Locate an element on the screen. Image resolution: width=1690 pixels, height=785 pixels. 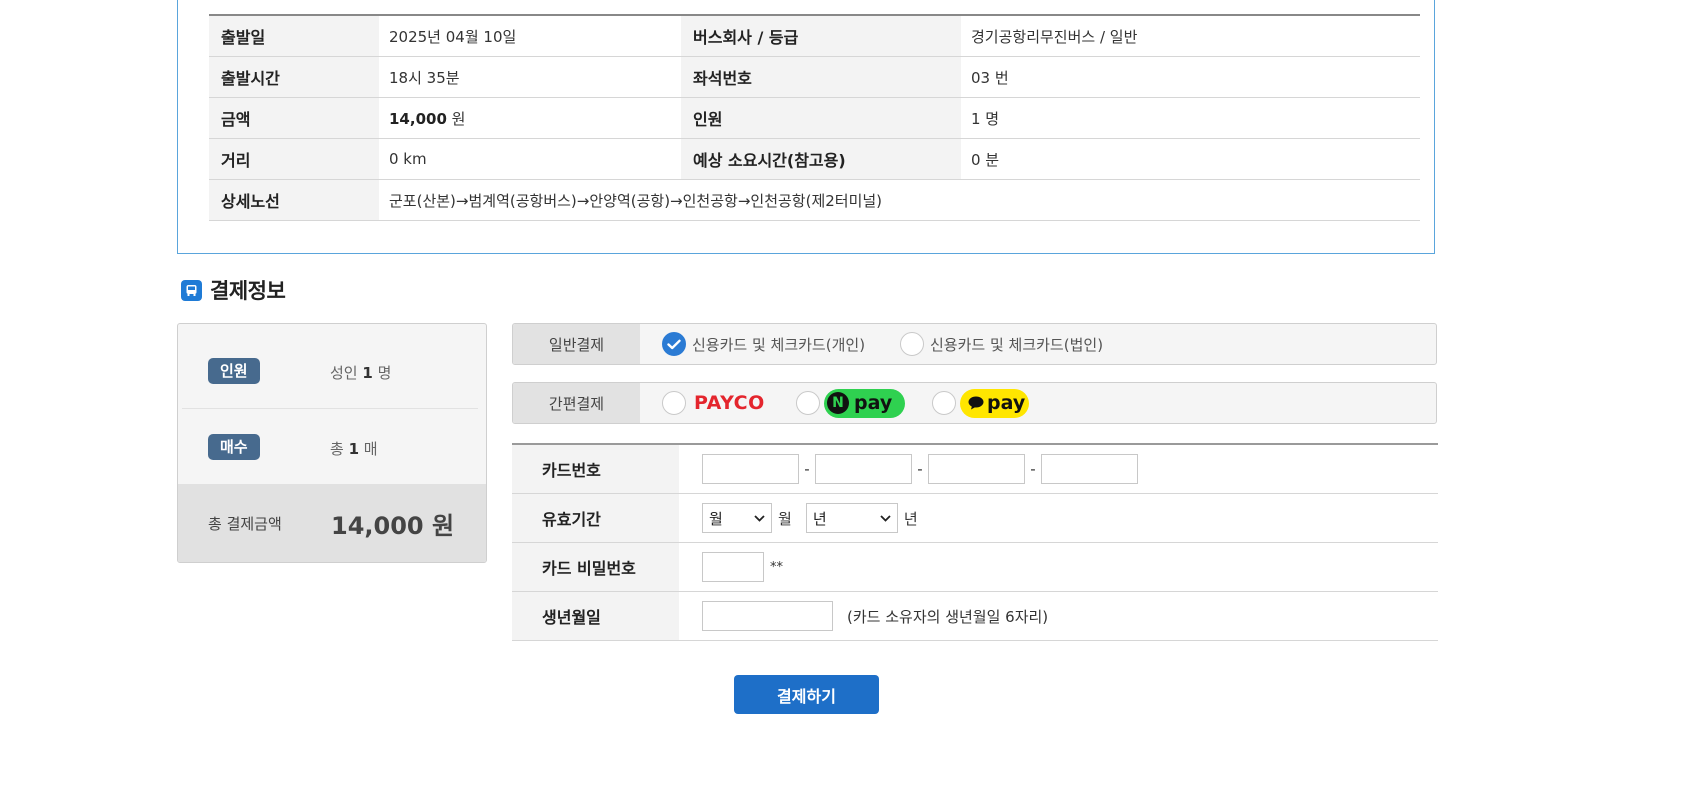
radio-corporate-card: 신용카드 및 체크카드(법인) is located at coordinates (1001, 344).